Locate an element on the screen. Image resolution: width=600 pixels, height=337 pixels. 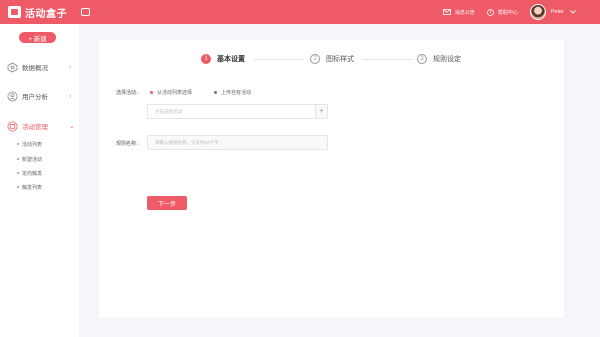
app-box-icon is located at coordinates (85, 12).